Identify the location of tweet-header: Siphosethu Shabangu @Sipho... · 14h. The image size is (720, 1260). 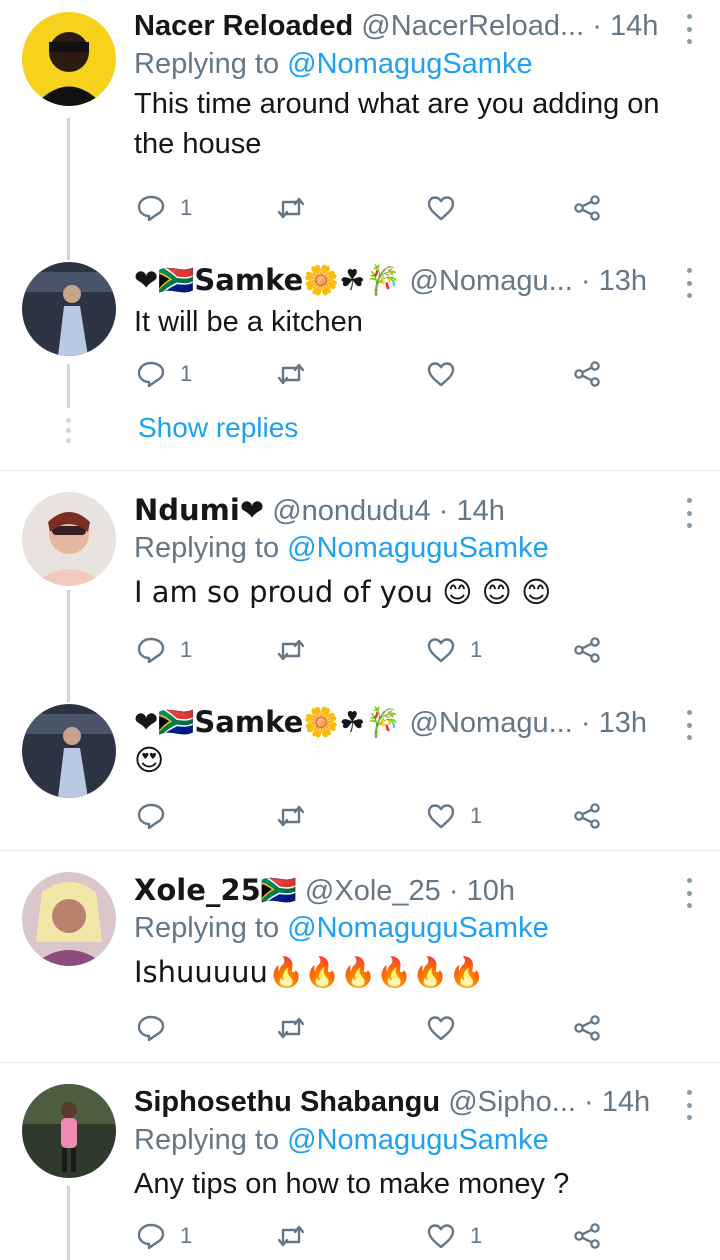
(407, 1102).